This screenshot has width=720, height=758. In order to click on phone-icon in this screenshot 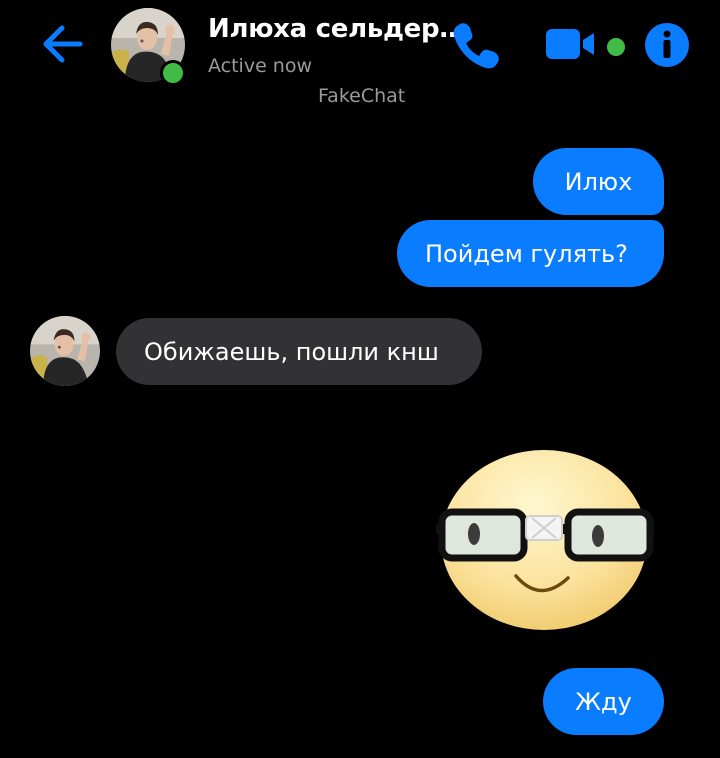, I will do `click(476, 46)`.